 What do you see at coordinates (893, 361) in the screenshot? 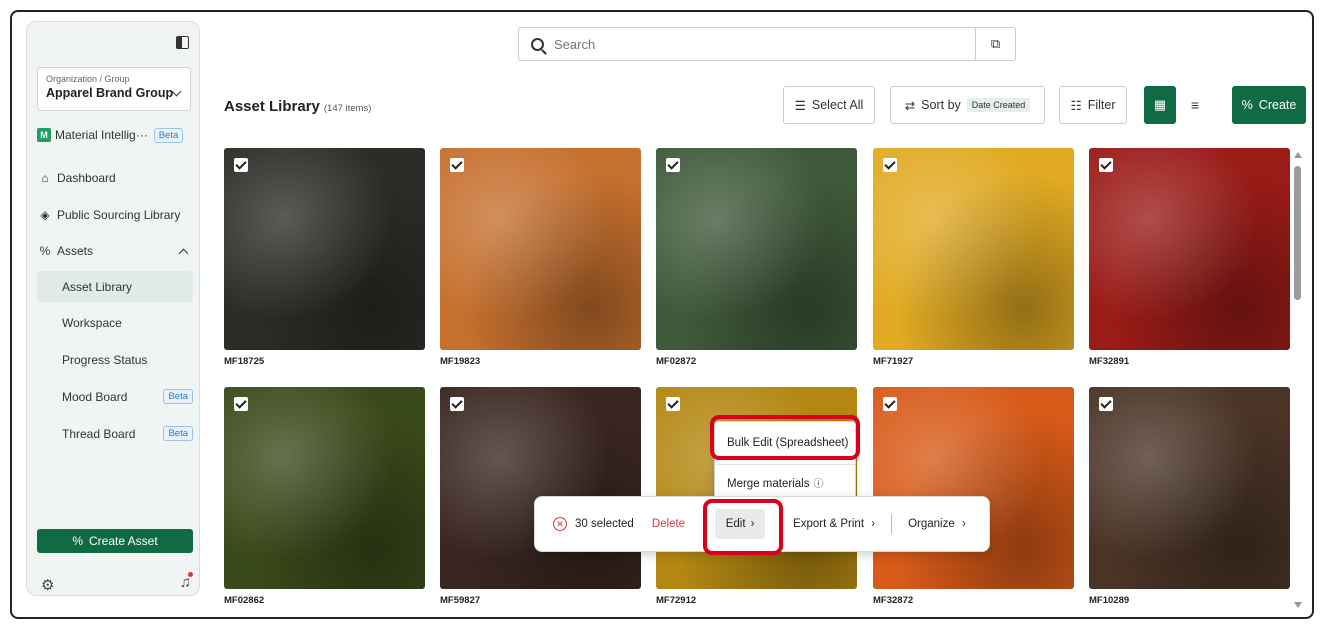
I see `asset-code: MF71927` at bounding box center [893, 361].